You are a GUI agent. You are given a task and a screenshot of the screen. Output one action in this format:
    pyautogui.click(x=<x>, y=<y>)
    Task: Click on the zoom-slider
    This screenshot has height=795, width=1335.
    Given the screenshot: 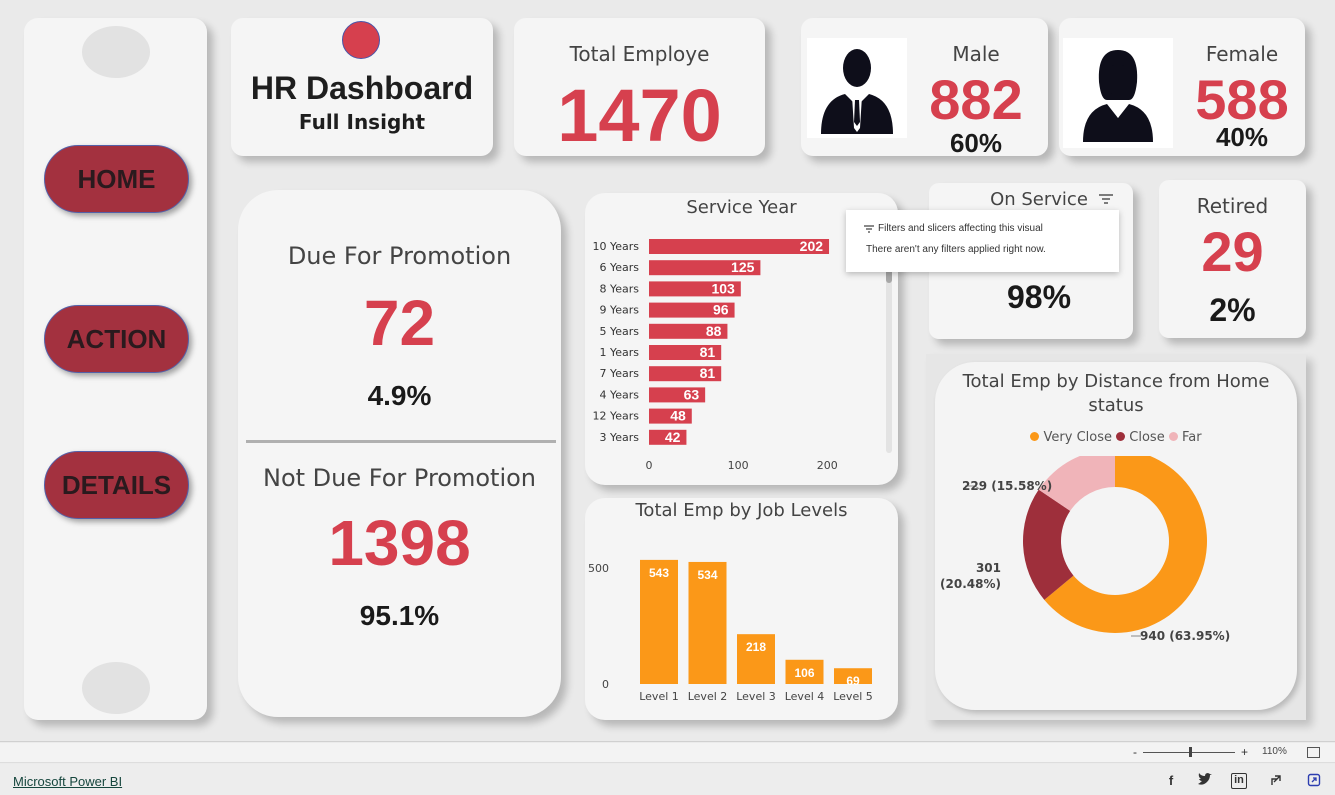 What is the action you would take?
    pyautogui.click(x=1189, y=752)
    